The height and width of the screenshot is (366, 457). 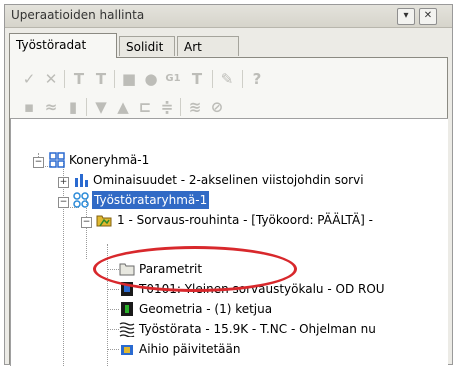 What do you see at coordinates (127, 350) in the screenshot?
I see `stock-icon` at bounding box center [127, 350].